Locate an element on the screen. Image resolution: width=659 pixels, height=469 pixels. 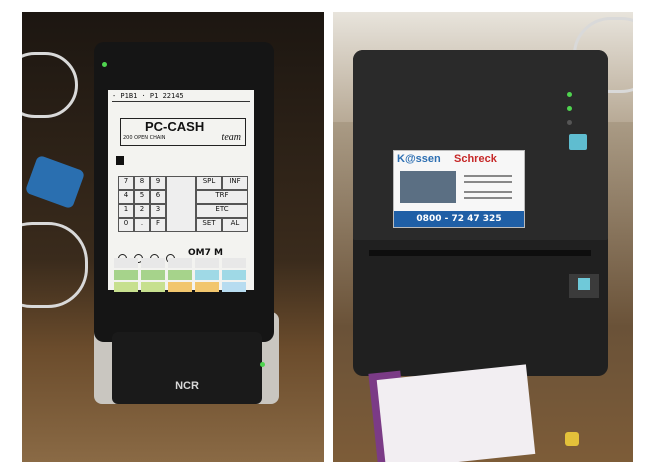
pc-cash-logo: PC-CASH 200 OPEN CHAIN team is located at coordinates (183, 132).